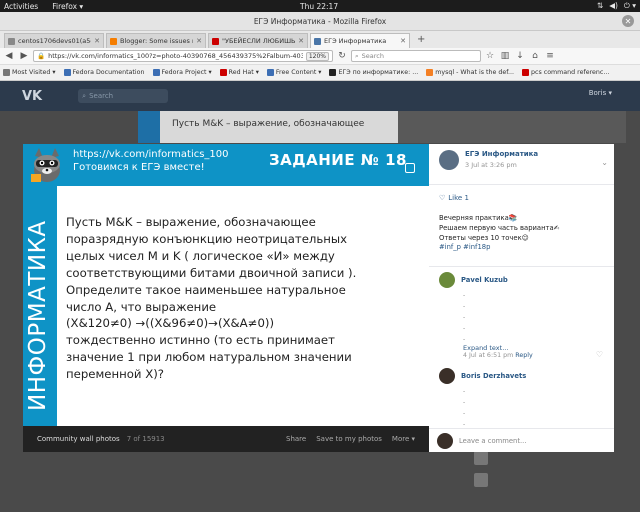 Image resolution: width=640 pixels, height=512 pixels. I want to click on save-to-photos-button: Save to my photos, so click(349, 439).